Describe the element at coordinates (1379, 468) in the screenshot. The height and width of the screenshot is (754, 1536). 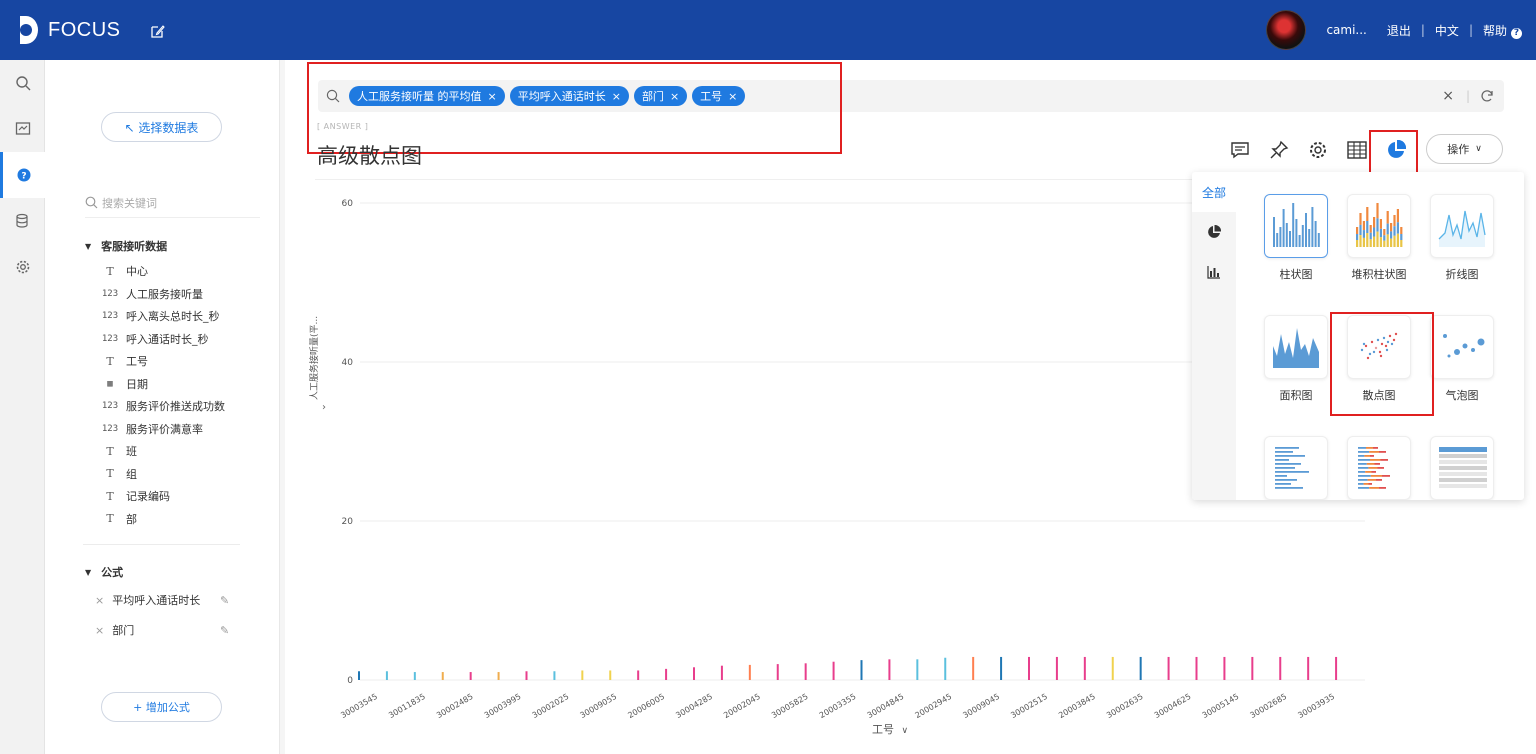
I see `chart-type-hstacked` at that location.